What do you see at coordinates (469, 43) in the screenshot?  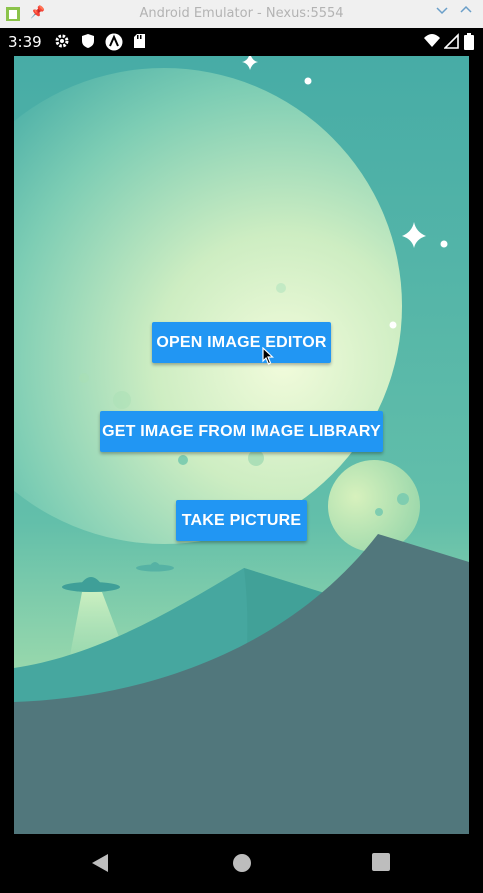 I see `battery-icon` at bounding box center [469, 43].